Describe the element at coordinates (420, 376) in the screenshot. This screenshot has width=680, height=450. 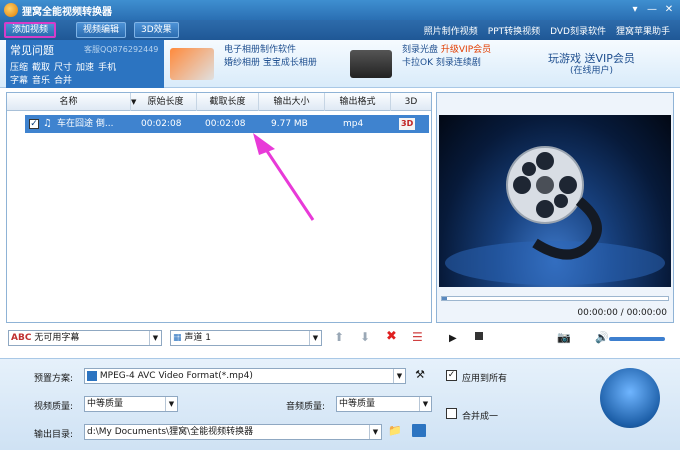
I see `advanced-settings-icon: ⚒` at that location.